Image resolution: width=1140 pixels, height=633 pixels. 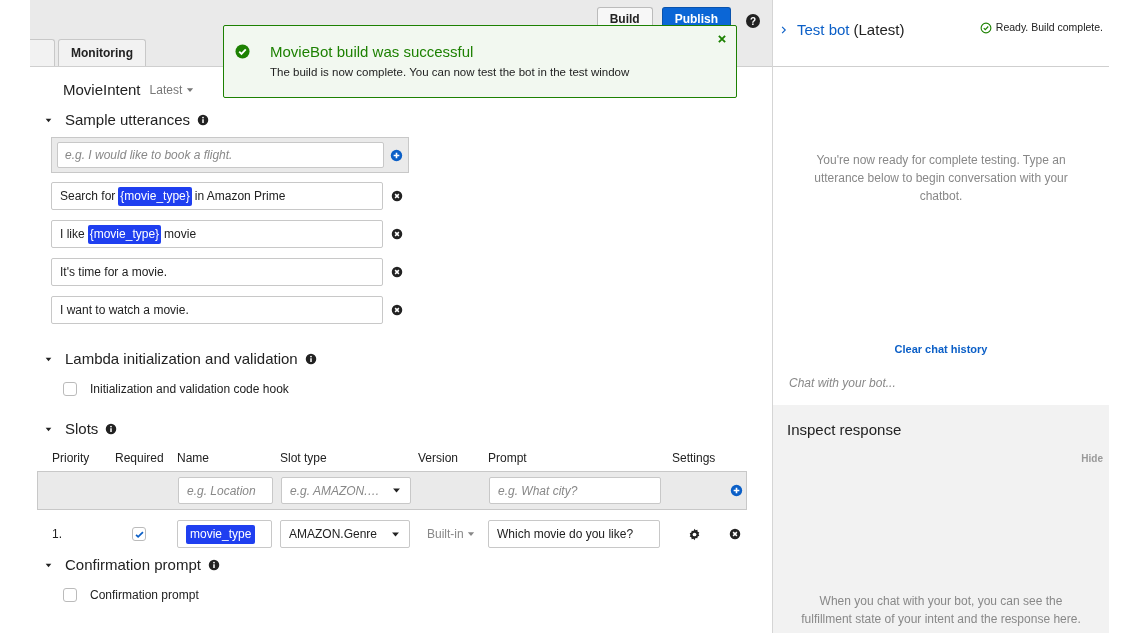 I want to click on settings-icon, so click(x=694, y=534).